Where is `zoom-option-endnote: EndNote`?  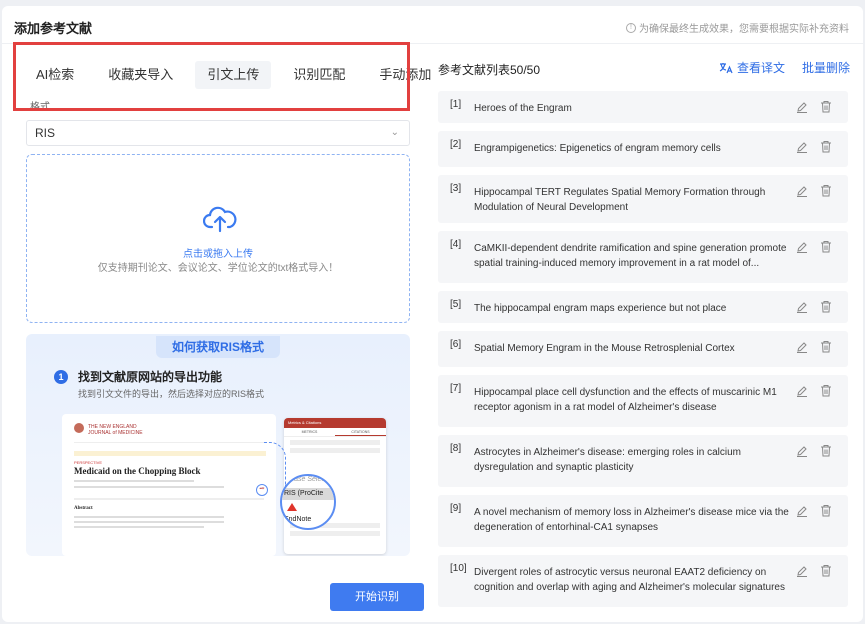 zoom-option-endnote: EndNote is located at coordinates (298, 519).